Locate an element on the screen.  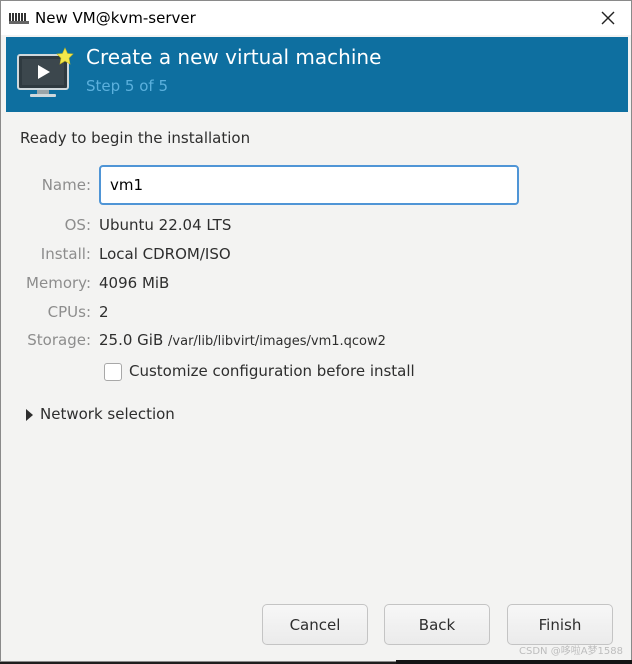
finish-button: Finish is located at coordinates (560, 624).